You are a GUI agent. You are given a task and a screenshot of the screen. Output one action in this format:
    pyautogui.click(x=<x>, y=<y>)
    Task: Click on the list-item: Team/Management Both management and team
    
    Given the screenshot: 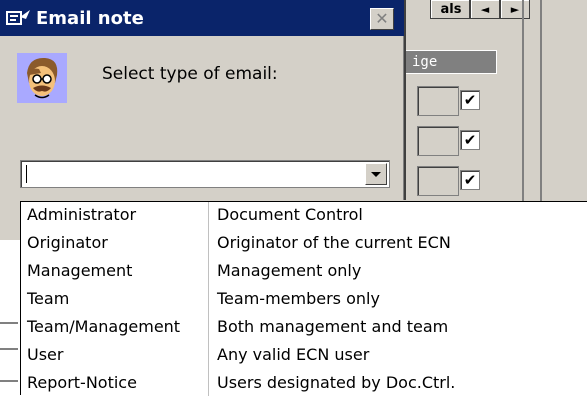 What is the action you would take?
    pyautogui.click(x=304, y=327)
    